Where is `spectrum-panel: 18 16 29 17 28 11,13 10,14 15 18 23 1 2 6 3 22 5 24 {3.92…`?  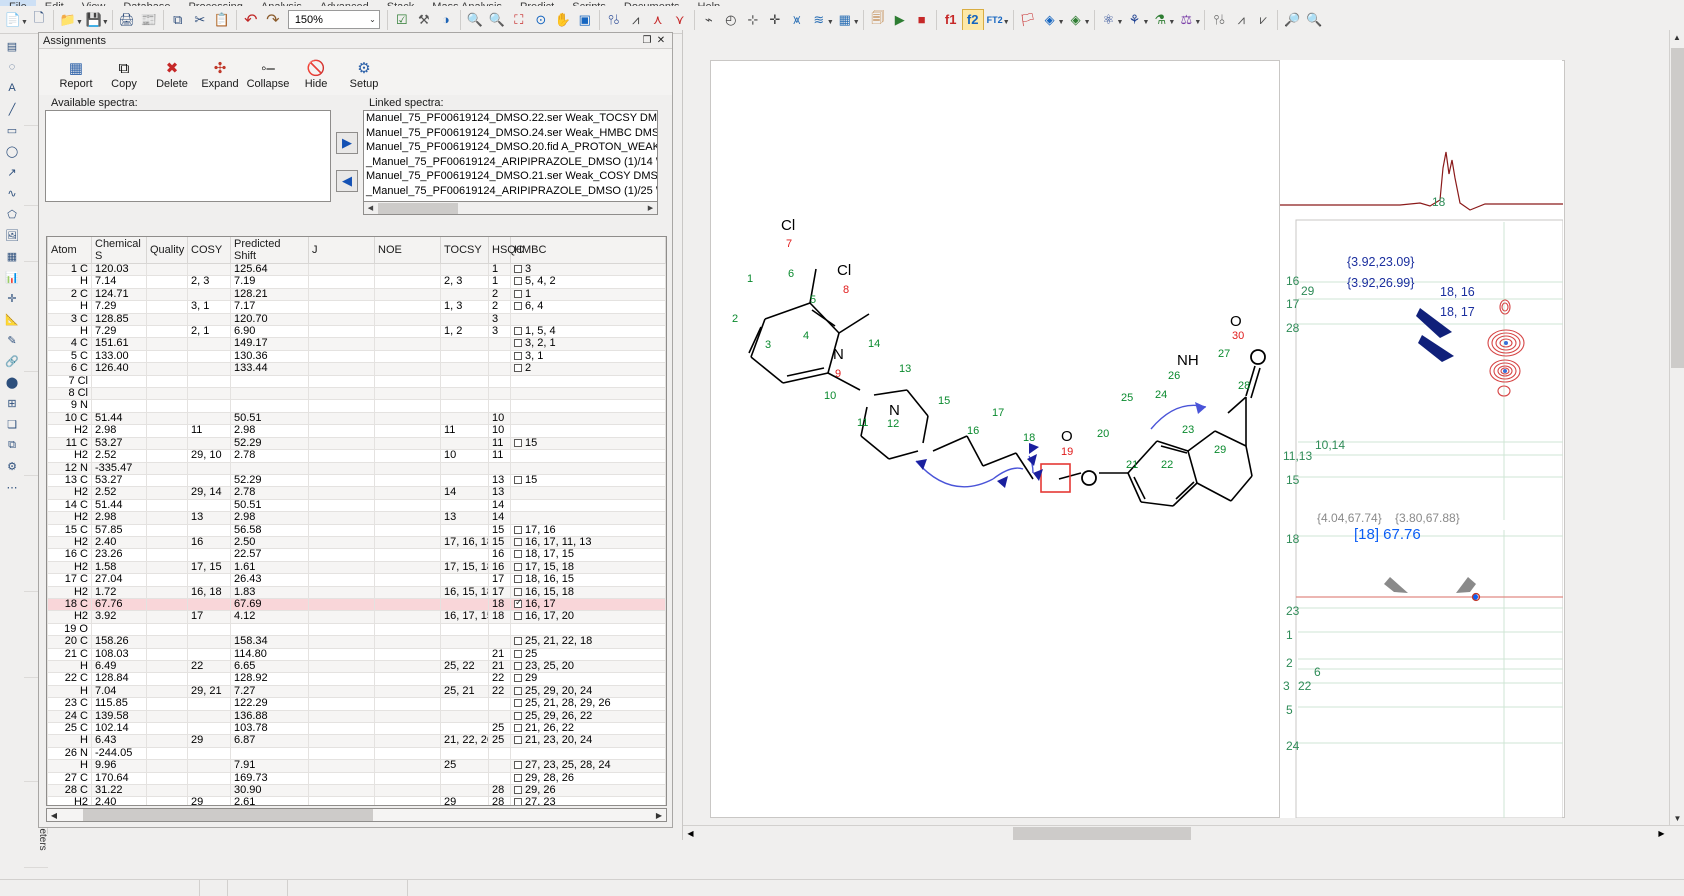
spectrum-panel: 18 16 29 17 28 11,13 10,14 15 18 23 1 2 6 3 22 5 24 {3.92… is located at coordinates (1421, 439).